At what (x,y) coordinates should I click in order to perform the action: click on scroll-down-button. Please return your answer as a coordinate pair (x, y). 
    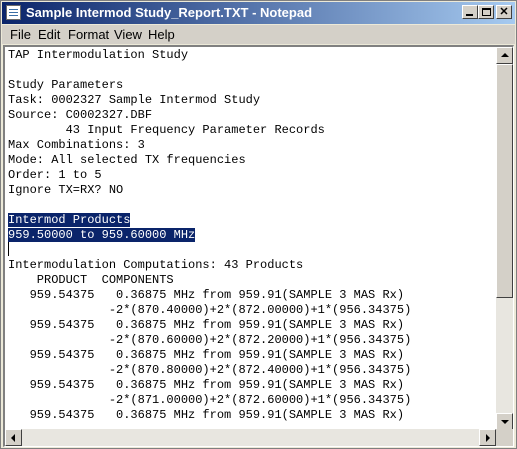
    Looking at the image, I should click on (504, 421).